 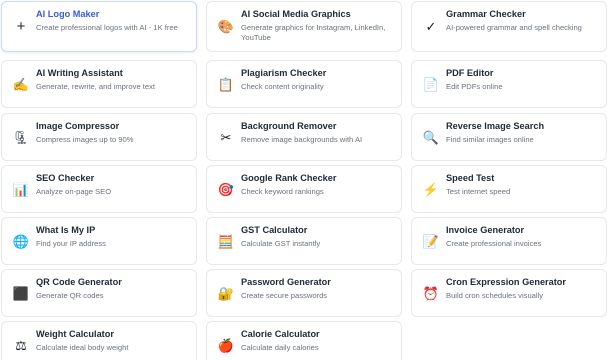 I want to click on tool-card-qr-code-generator: ⬛ QR Code Generator Generate QR codes, so click(x=99, y=293).